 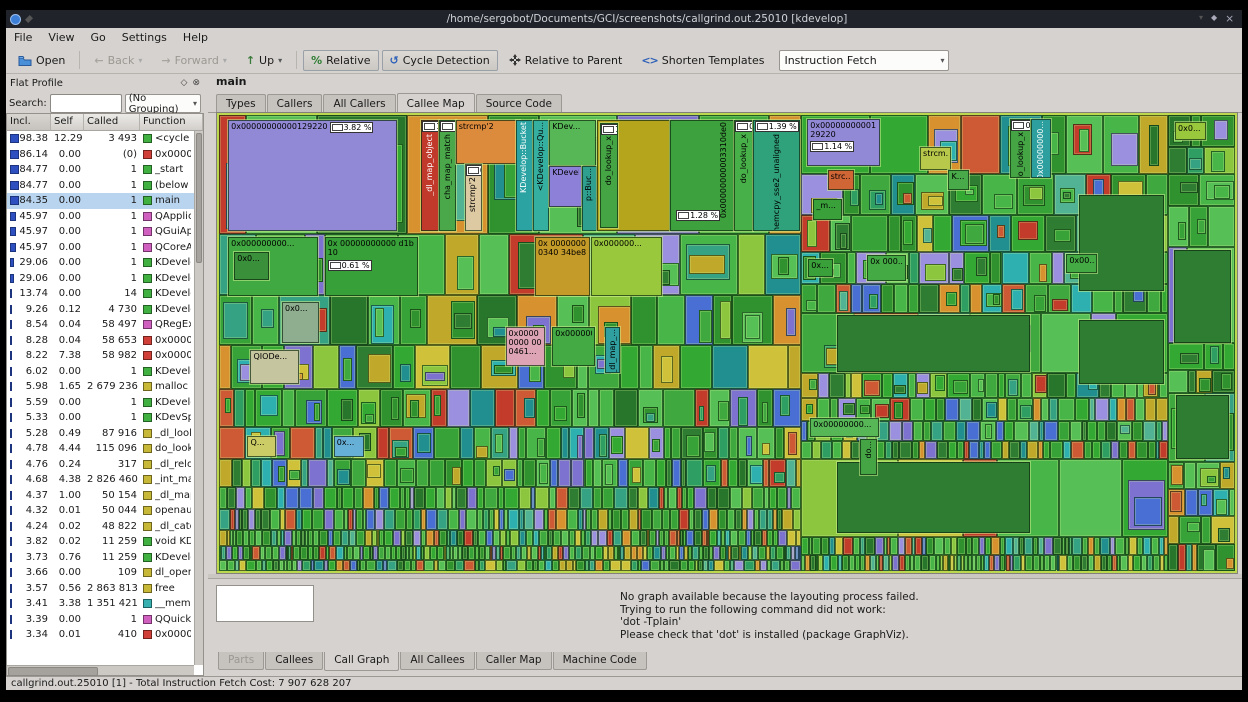 What do you see at coordinates (371, 267) in the screenshot?
I see `treemap-block: 0x 00000000000 d1b10 0.61 %` at bounding box center [371, 267].